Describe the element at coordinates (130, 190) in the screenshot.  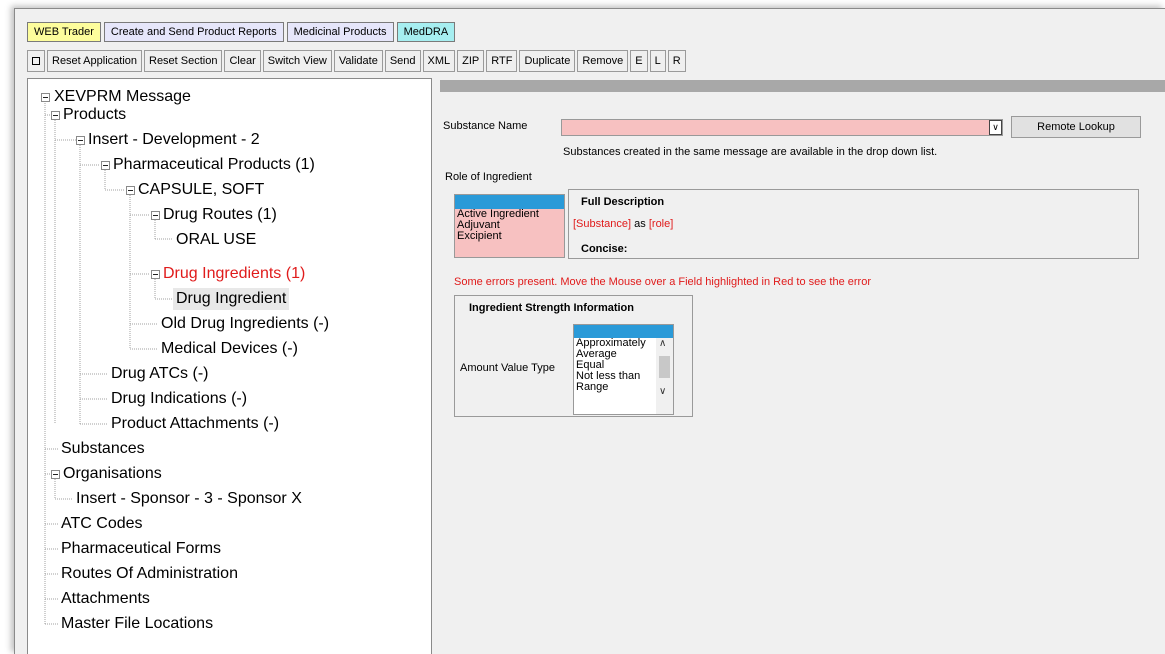
I see `collapse-capsule-toggle` at that location.